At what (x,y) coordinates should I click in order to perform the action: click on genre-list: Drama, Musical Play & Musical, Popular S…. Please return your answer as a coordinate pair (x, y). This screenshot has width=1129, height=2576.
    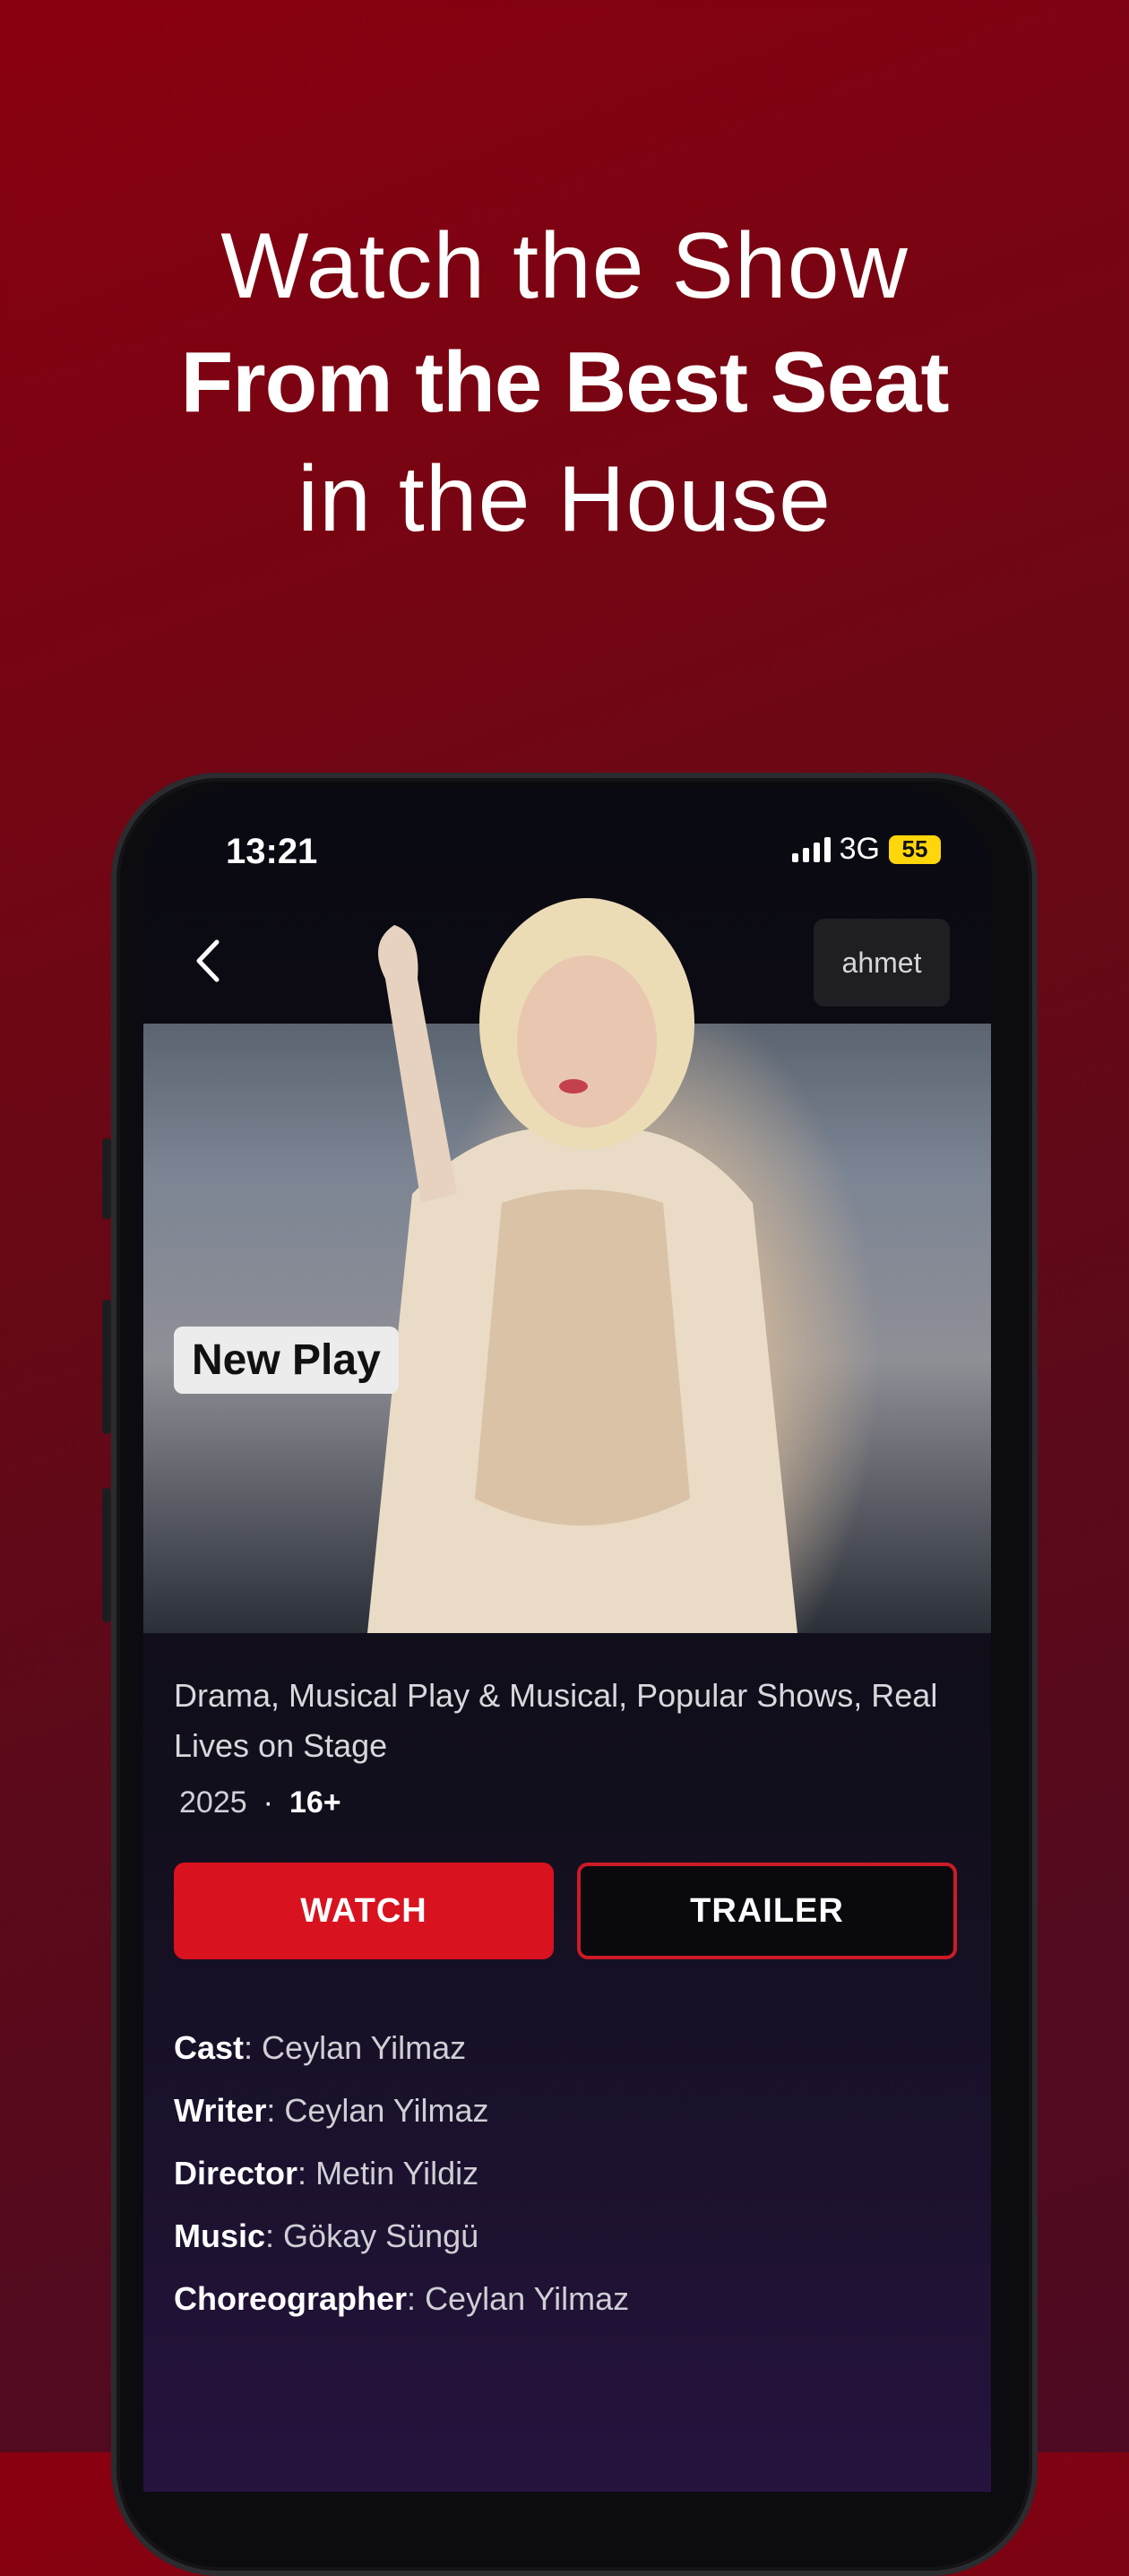
    Looking at the image, I should click on (556, 1720).